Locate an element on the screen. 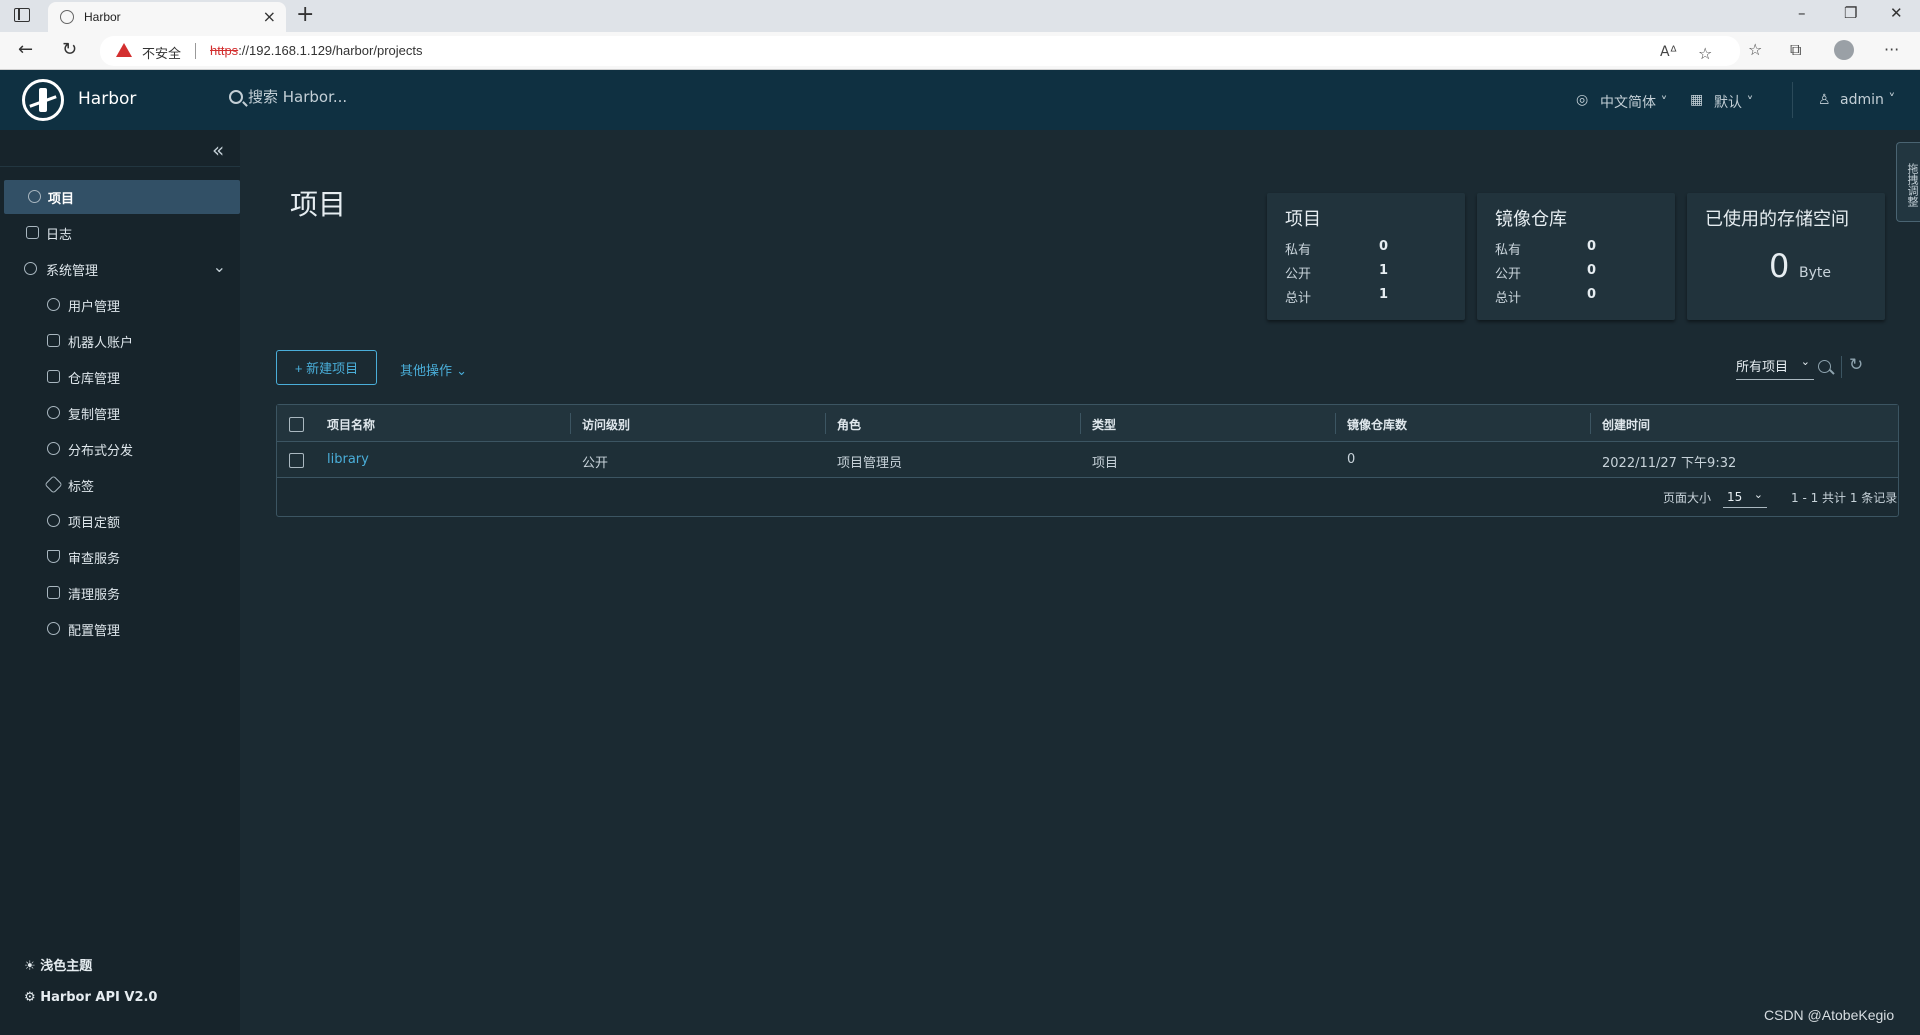  favorite-add-icon: ☆ is located at coordinates (1705, 53).